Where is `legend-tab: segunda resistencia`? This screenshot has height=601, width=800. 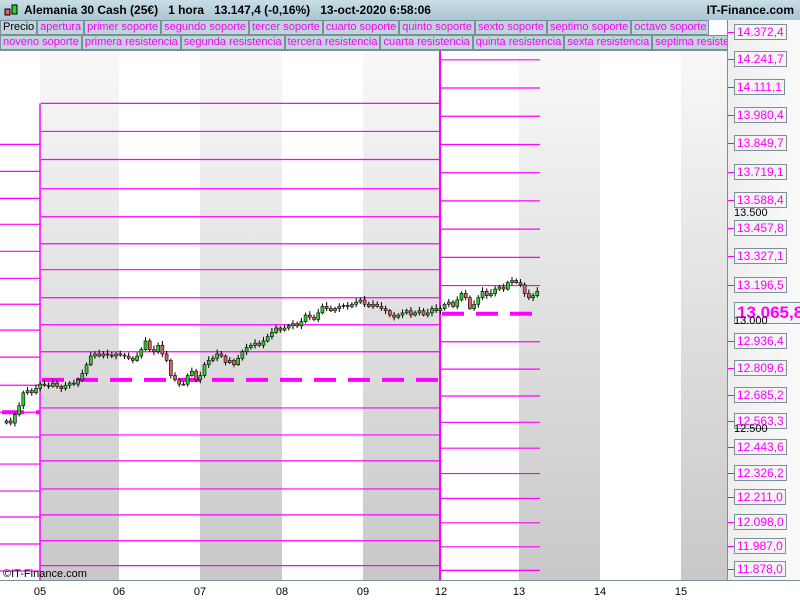
legend-tab: segunda resistencia is located at coordinates (232, 42).